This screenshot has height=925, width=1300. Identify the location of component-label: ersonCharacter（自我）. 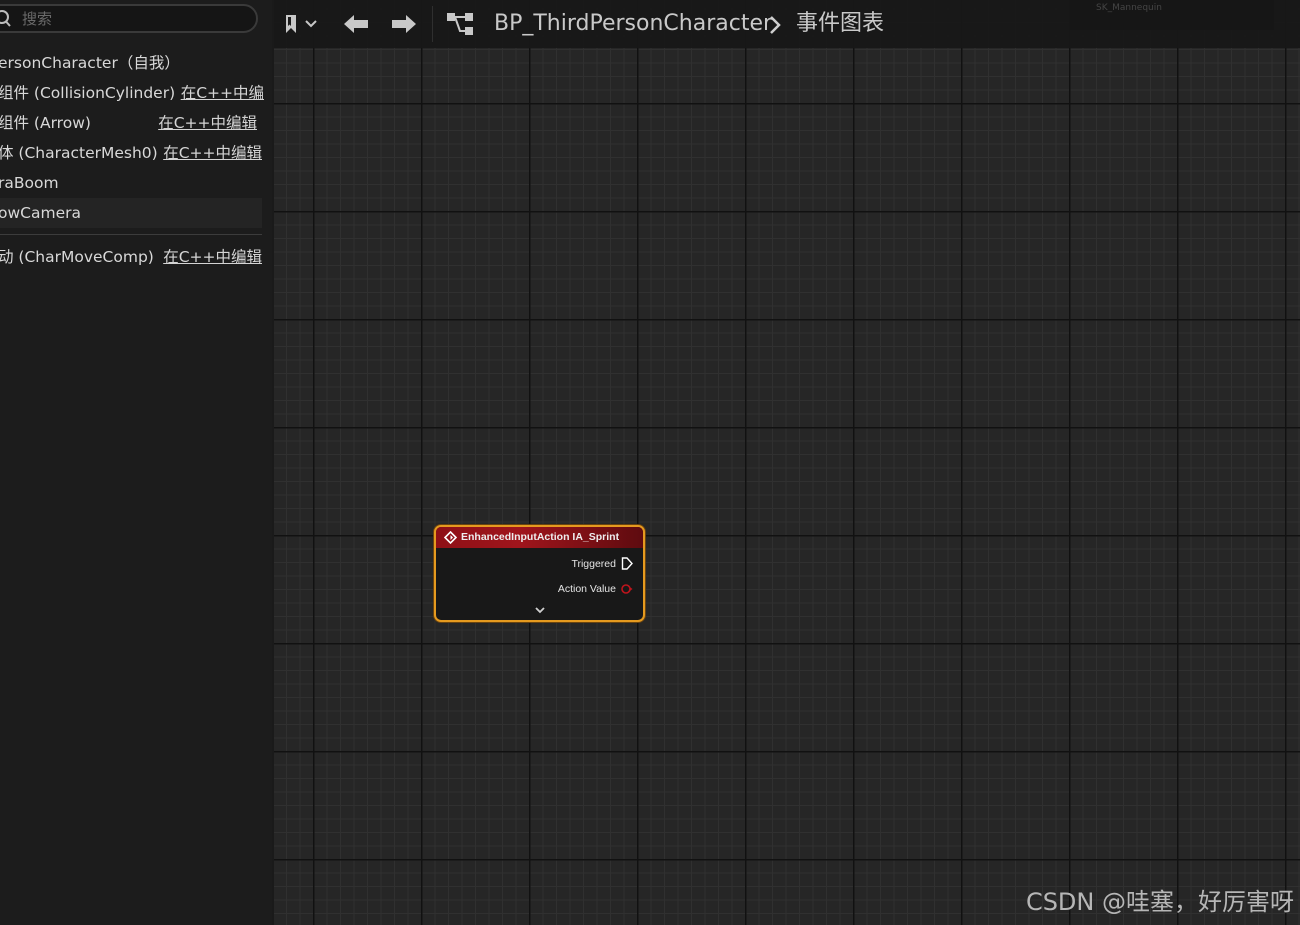
(90, 63).